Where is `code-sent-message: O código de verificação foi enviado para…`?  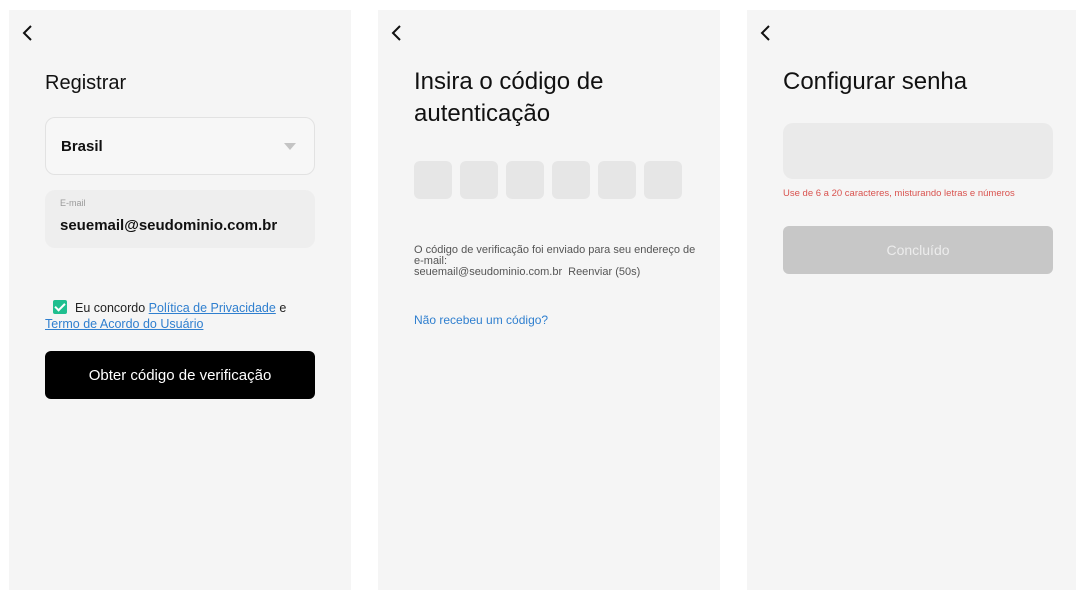
code-sent-message: O código de verificação foi enviado para… is located at coordinates (559, 261).